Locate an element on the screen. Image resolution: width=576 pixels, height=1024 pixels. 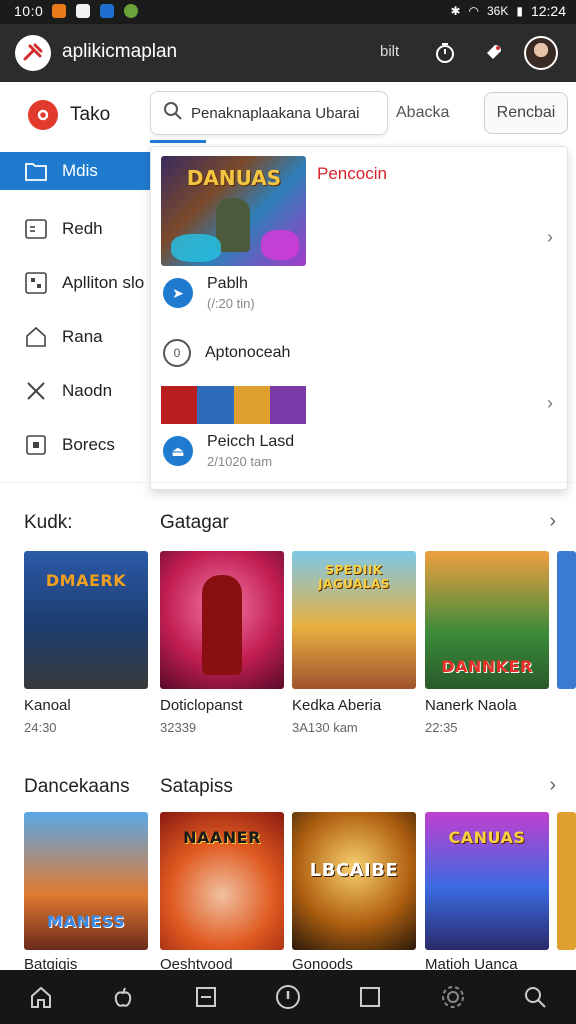
search-value: Penaknaplaakana Ubarai is located at coordinates (275, 113).